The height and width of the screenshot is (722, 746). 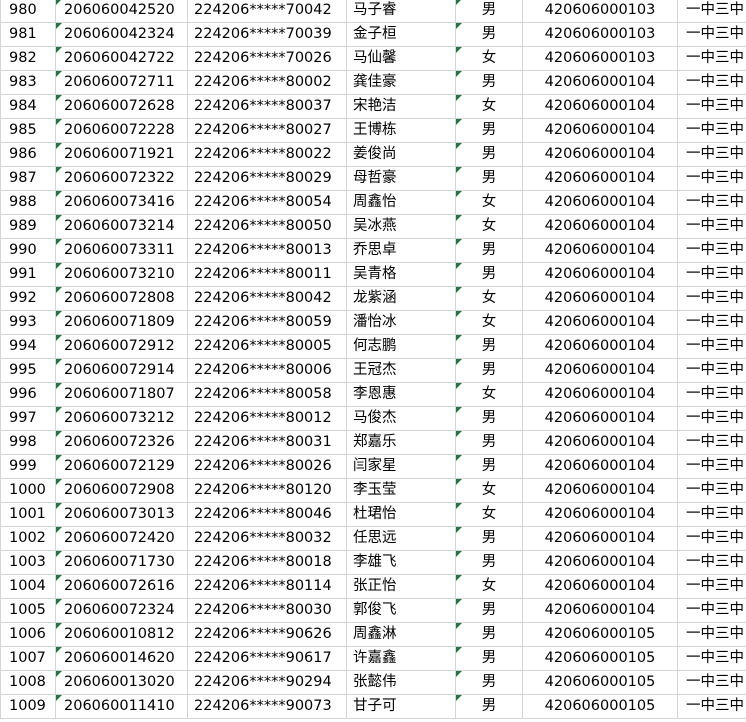 What do you see at coordinates (401, 682) in the screenshot?
I see `cell-student-name: 张懿伟` at bounding box center [401, 682].